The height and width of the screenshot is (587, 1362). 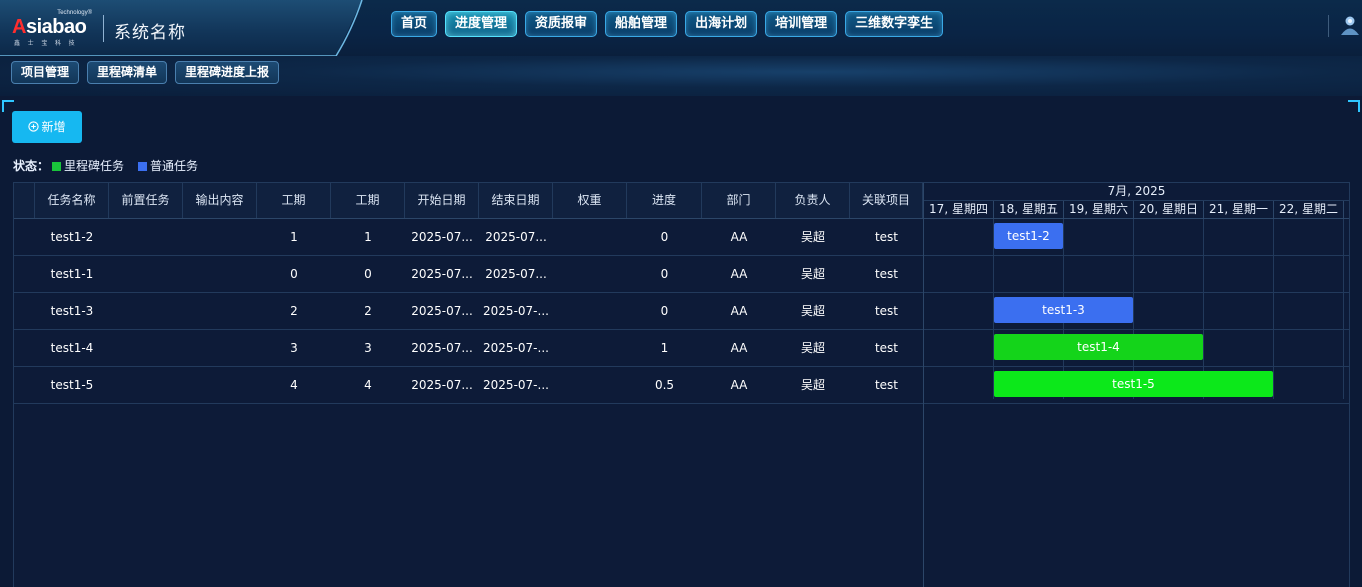 I want to click on subnav-item-0: 项目管理, so click(x=45, y=72).